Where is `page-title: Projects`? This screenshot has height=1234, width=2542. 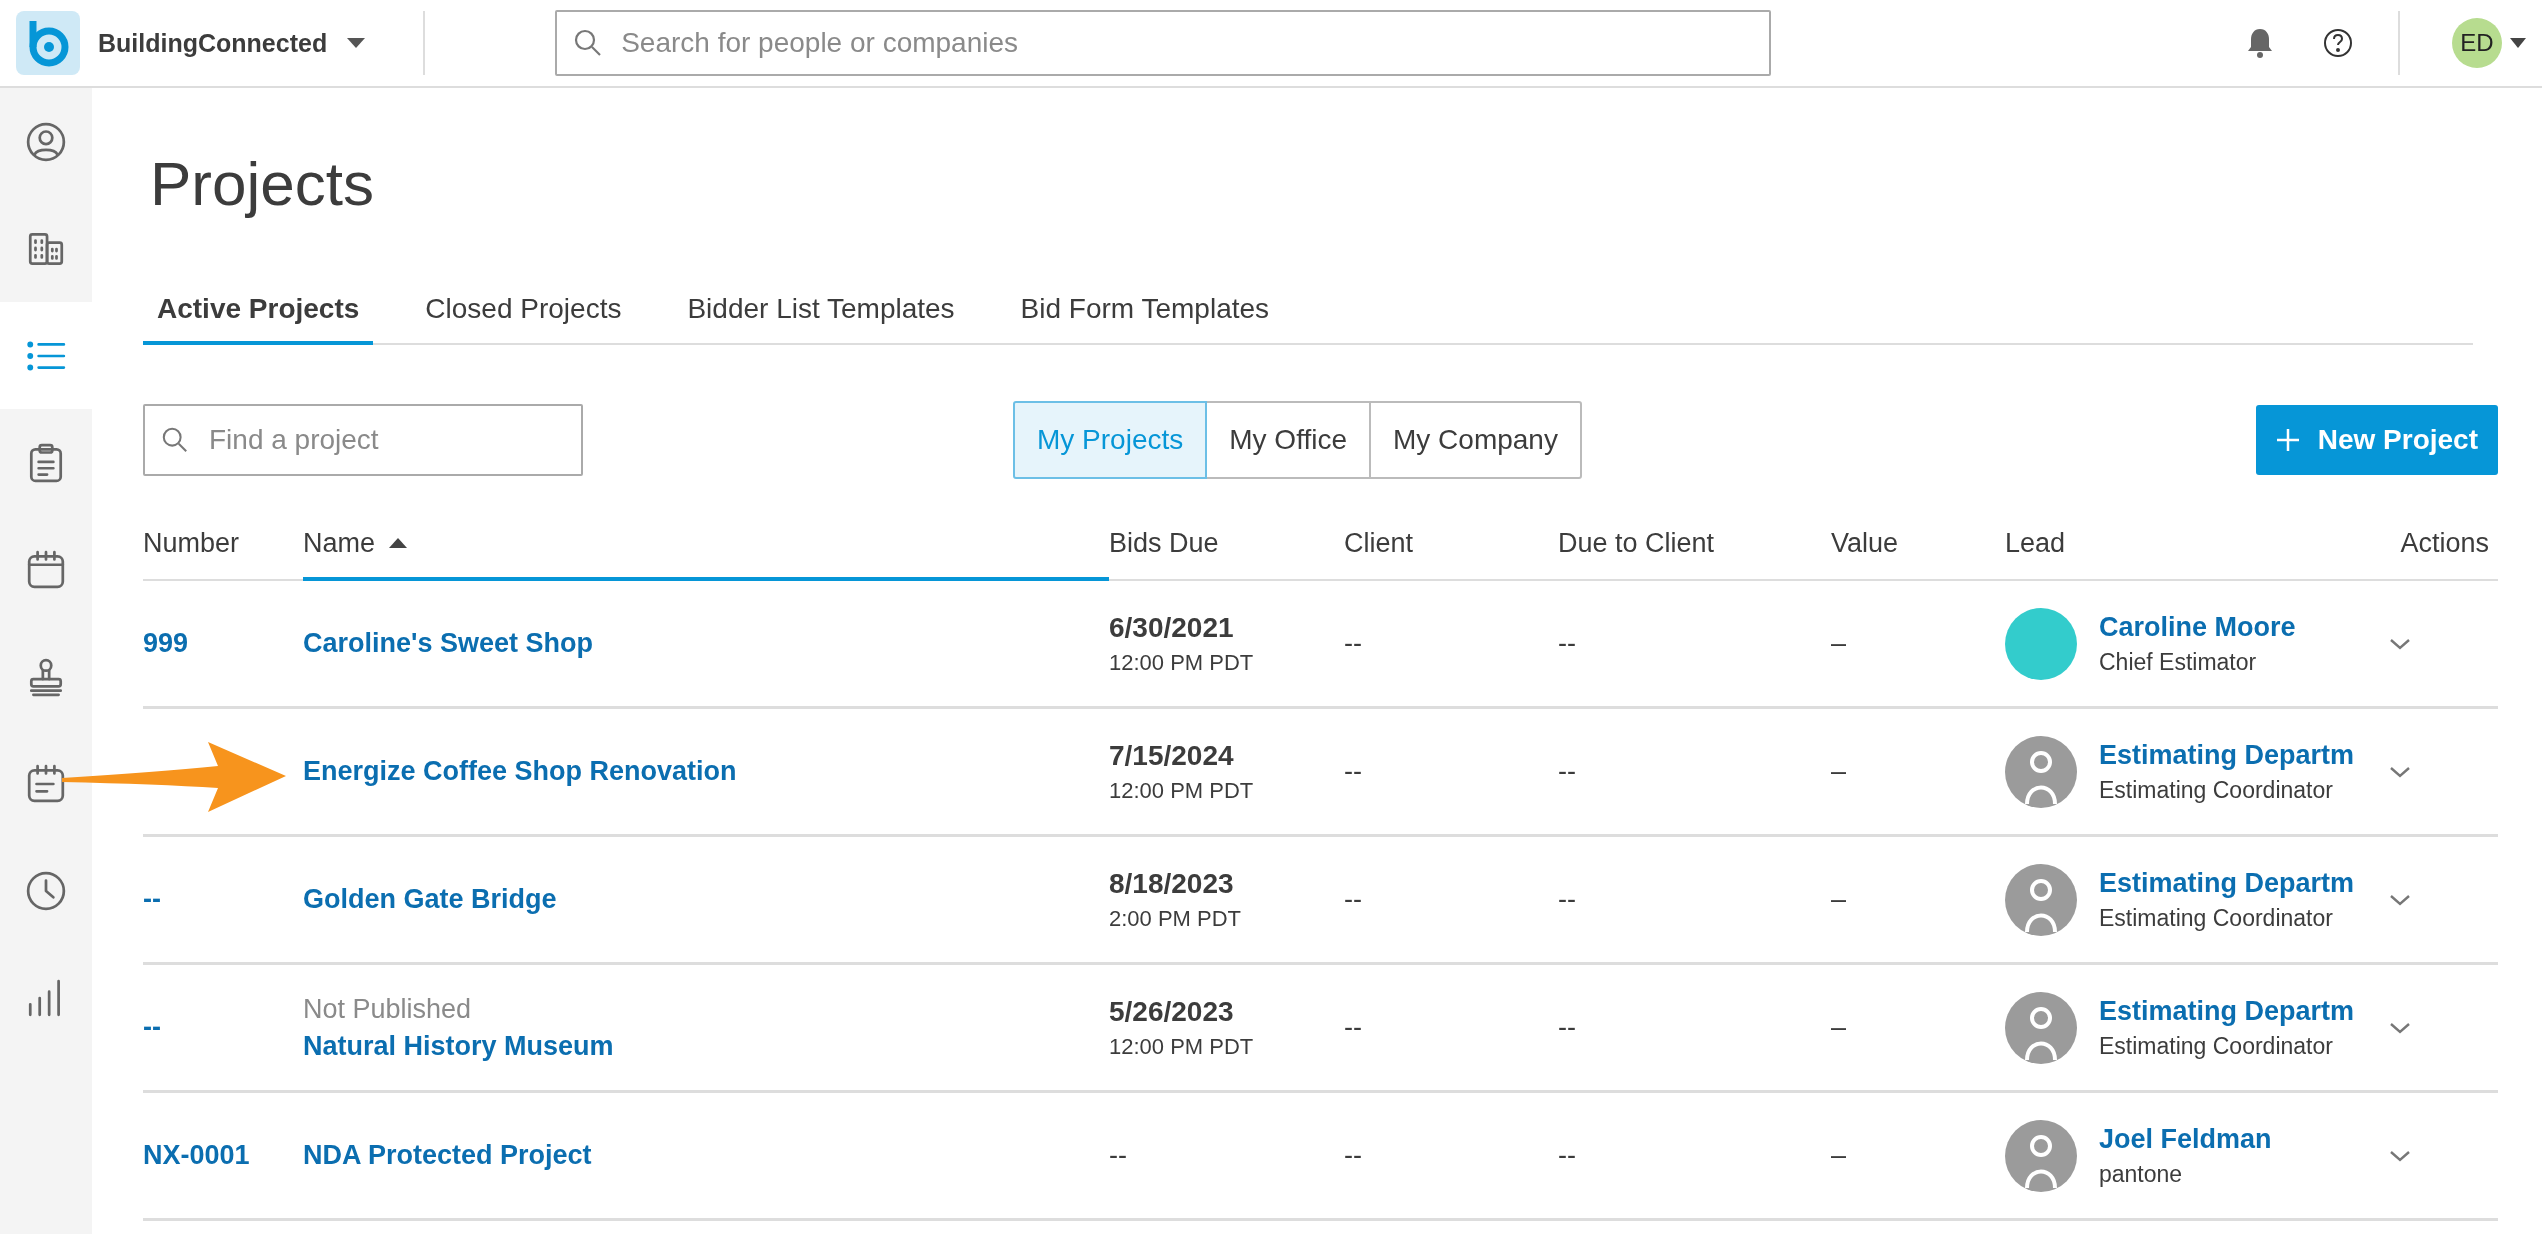 page-title: Projects is located at coordinates (262, 183).